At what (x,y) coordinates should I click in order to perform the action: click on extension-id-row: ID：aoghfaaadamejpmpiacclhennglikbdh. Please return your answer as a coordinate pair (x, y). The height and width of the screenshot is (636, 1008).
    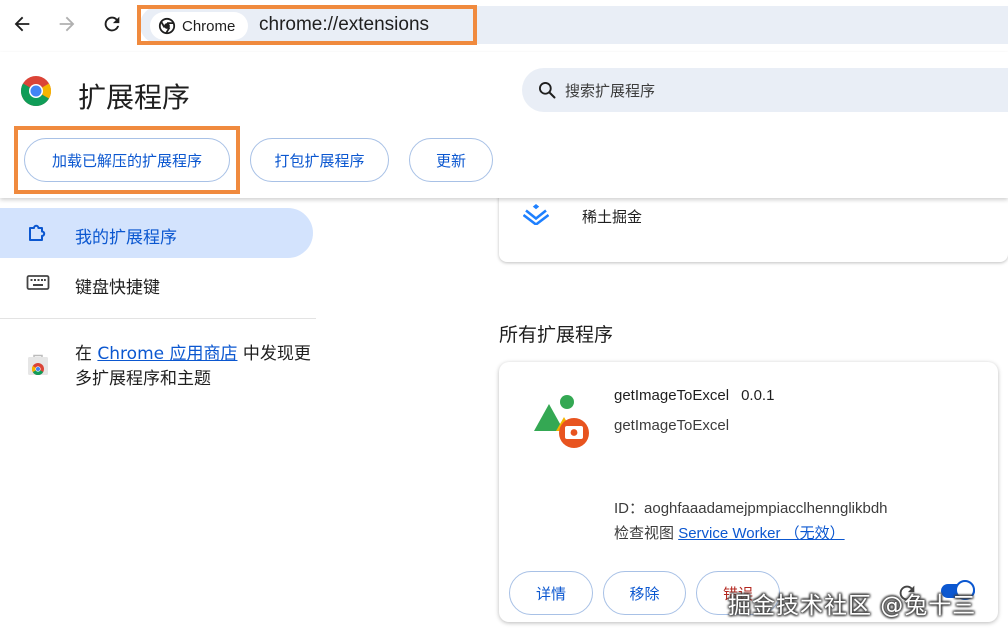
    Looking at the image, I should click on (751, 507).